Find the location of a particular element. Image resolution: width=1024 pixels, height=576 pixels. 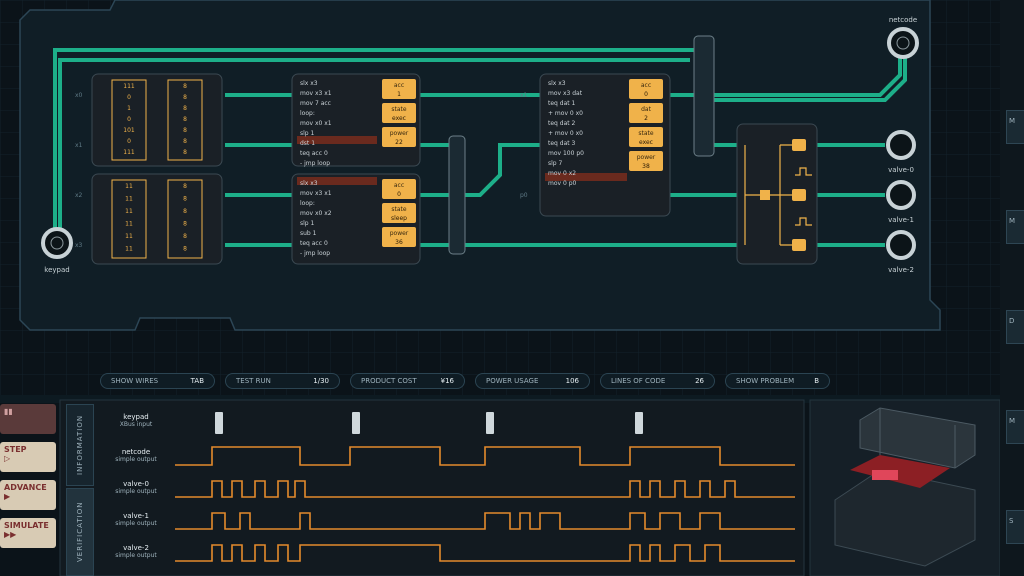

logic-gate-block is located at coordinates (777, 194).